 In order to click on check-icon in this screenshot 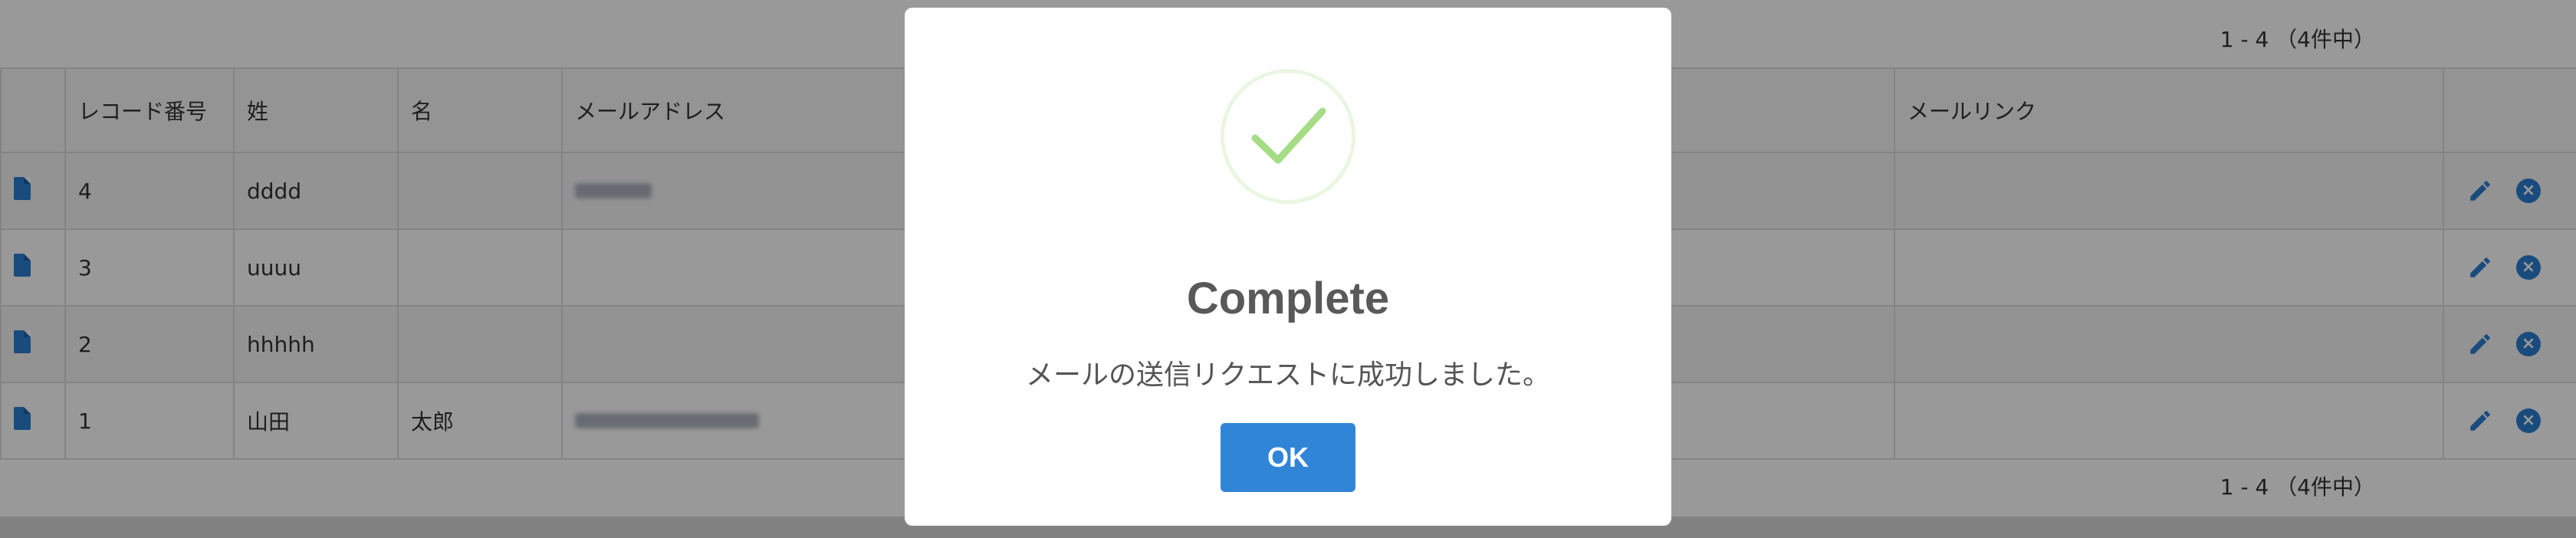, I will do `click(1288, 135)`.